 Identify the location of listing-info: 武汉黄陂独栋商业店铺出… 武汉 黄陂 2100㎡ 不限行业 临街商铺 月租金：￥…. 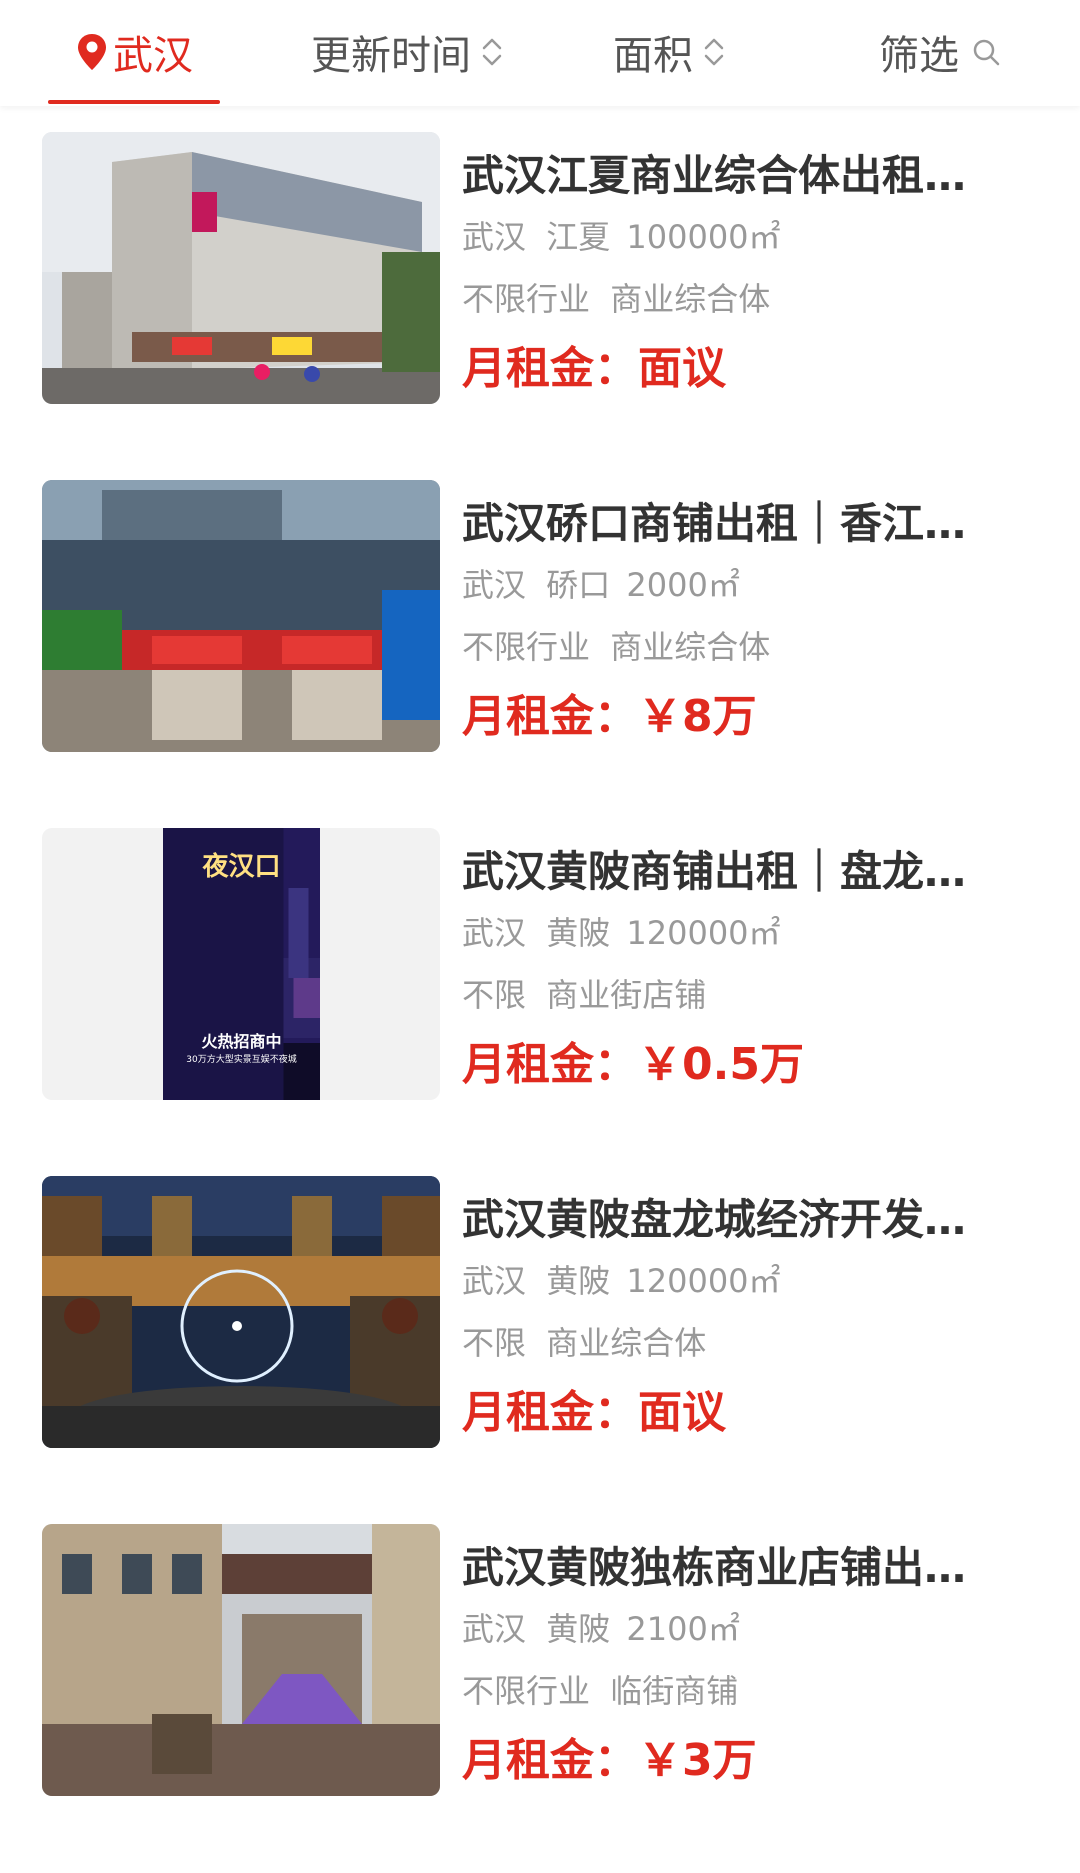
(752, 1660).